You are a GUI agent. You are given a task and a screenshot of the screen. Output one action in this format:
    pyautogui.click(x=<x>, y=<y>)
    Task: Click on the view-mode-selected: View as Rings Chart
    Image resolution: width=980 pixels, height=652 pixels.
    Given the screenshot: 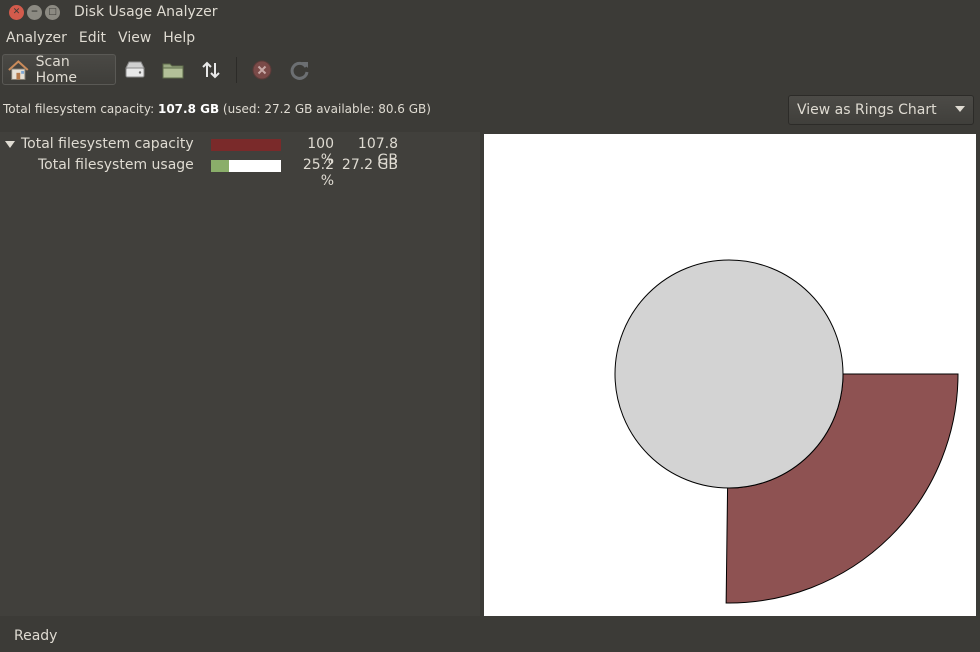 What is the action you would take?
    pyautogui.click(x=867, y=110)
    